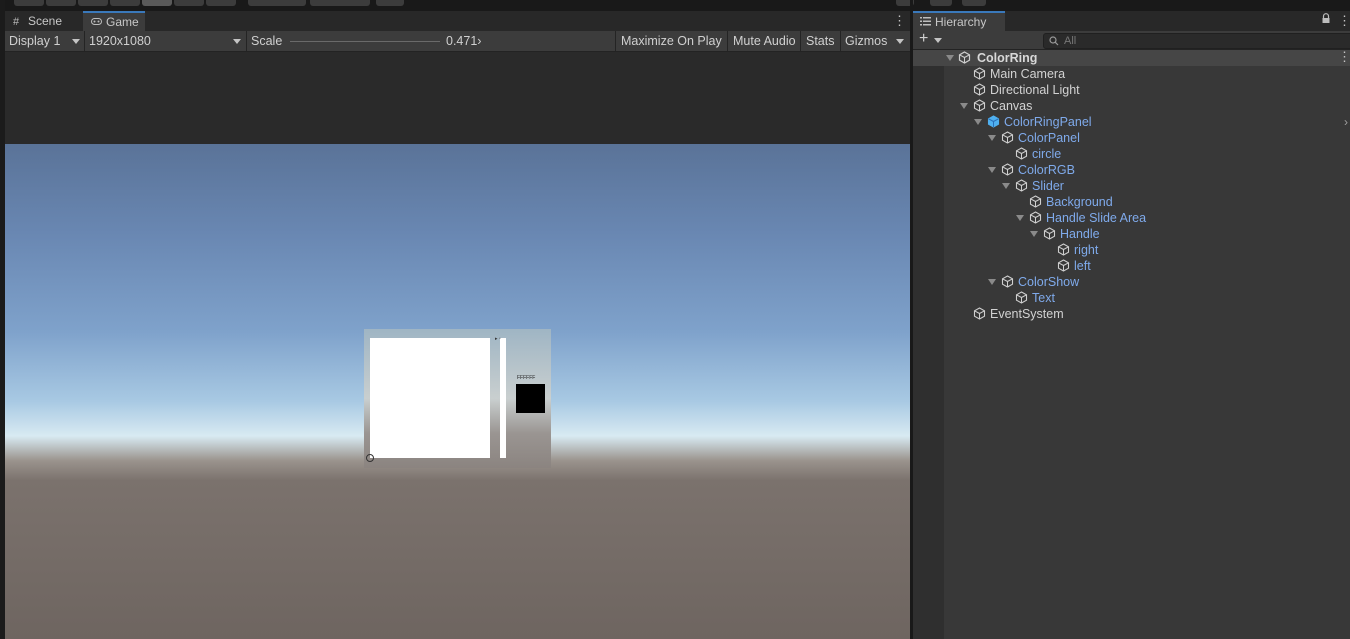 This screenshot has width=1350, height=639. I want to click on main-toolbar-strip, so click(675, 4).